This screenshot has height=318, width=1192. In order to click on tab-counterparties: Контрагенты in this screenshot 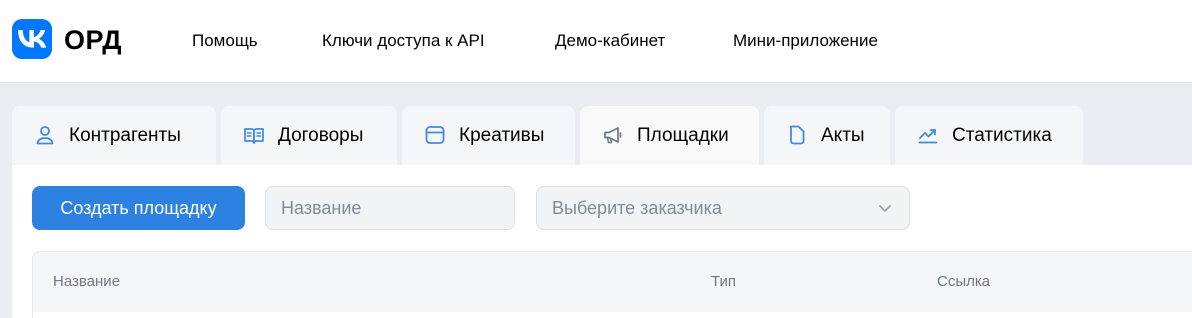, I will do `click(114, 135)`.